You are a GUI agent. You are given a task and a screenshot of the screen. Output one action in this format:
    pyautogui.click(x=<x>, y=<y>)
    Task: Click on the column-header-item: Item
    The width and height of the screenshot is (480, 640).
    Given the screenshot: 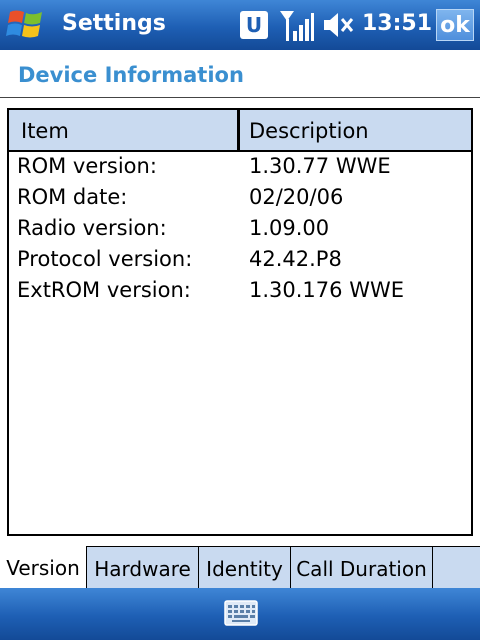 What is the action you would take?
    pyautogui.click(x=45, y=130)
    